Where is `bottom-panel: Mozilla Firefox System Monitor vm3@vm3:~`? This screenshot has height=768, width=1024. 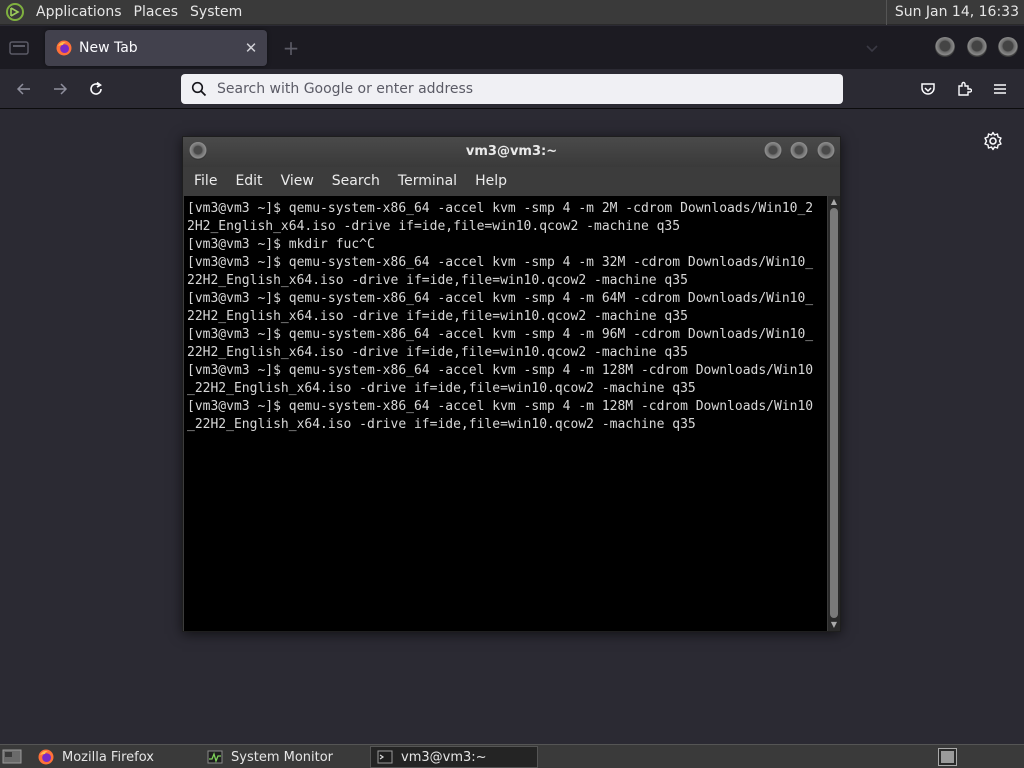
bottom-panel: Mozilla Firefox System Monitor vm3@vm3:~ is located at coordinates (512, 756).